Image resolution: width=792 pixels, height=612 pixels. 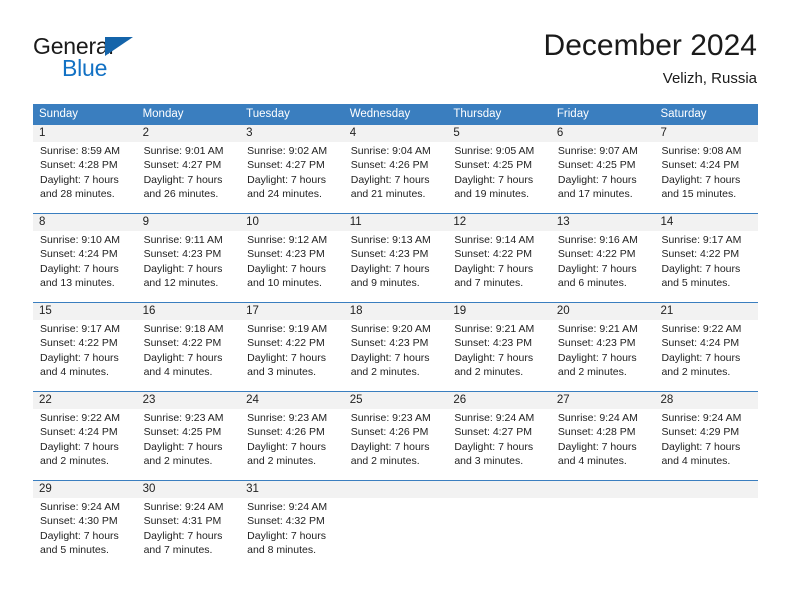 I want to click on day-number-6: 6, so click(x=603, y=133).